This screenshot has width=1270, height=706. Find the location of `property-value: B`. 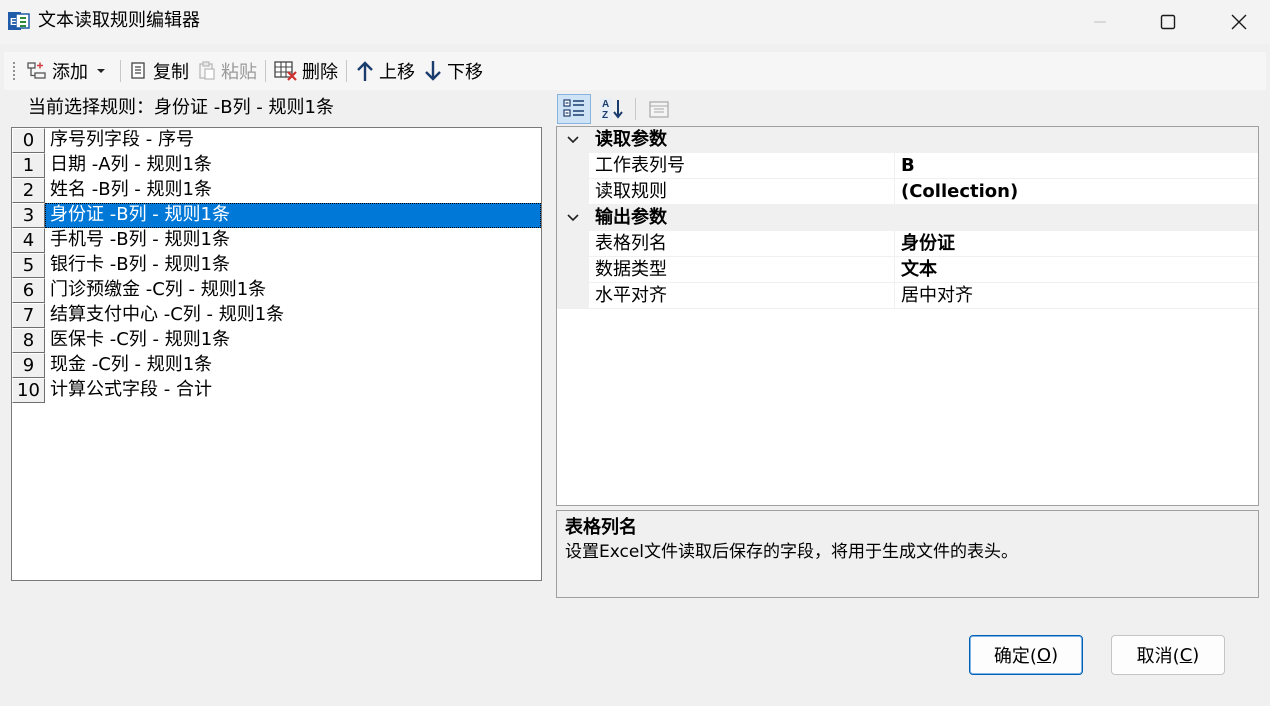

property-value: B is located at coordinates (1076, 166).